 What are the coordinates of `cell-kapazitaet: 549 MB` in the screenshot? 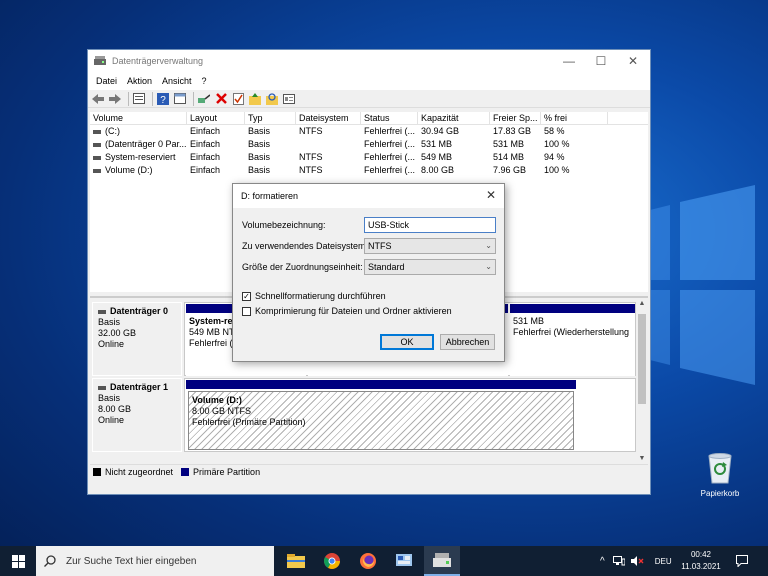 It's located at (437, 157).